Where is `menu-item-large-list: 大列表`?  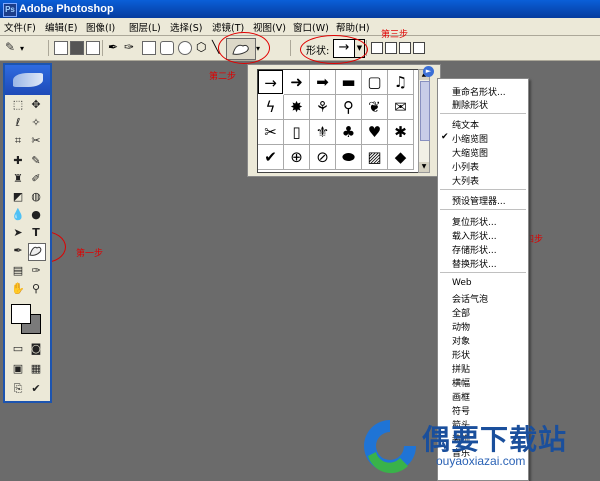
menu-item-large-list: 大列表 is located at coordinates (465, 180).